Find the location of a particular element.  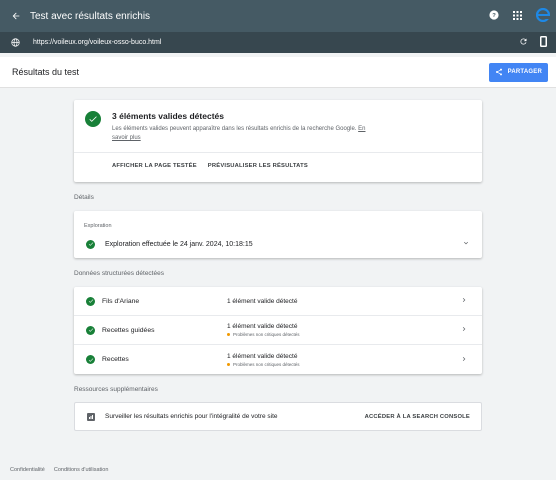

top-app-bar: Test avec résultats enrichis ? is located at coordinates (278, 16).